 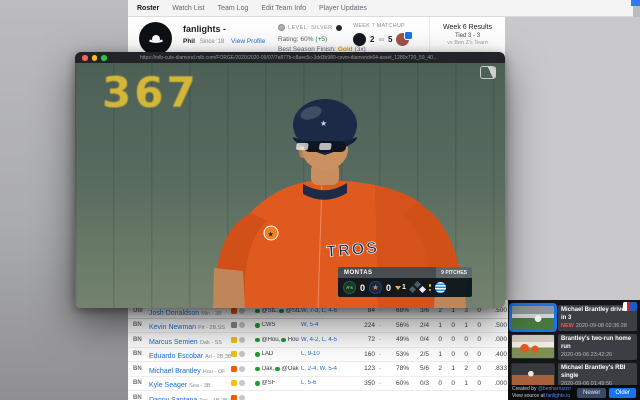 What do you see at coordinates (635, 3) in the screenshot?
I see `scrollbar-thumb` at bounding box center [635, 3].